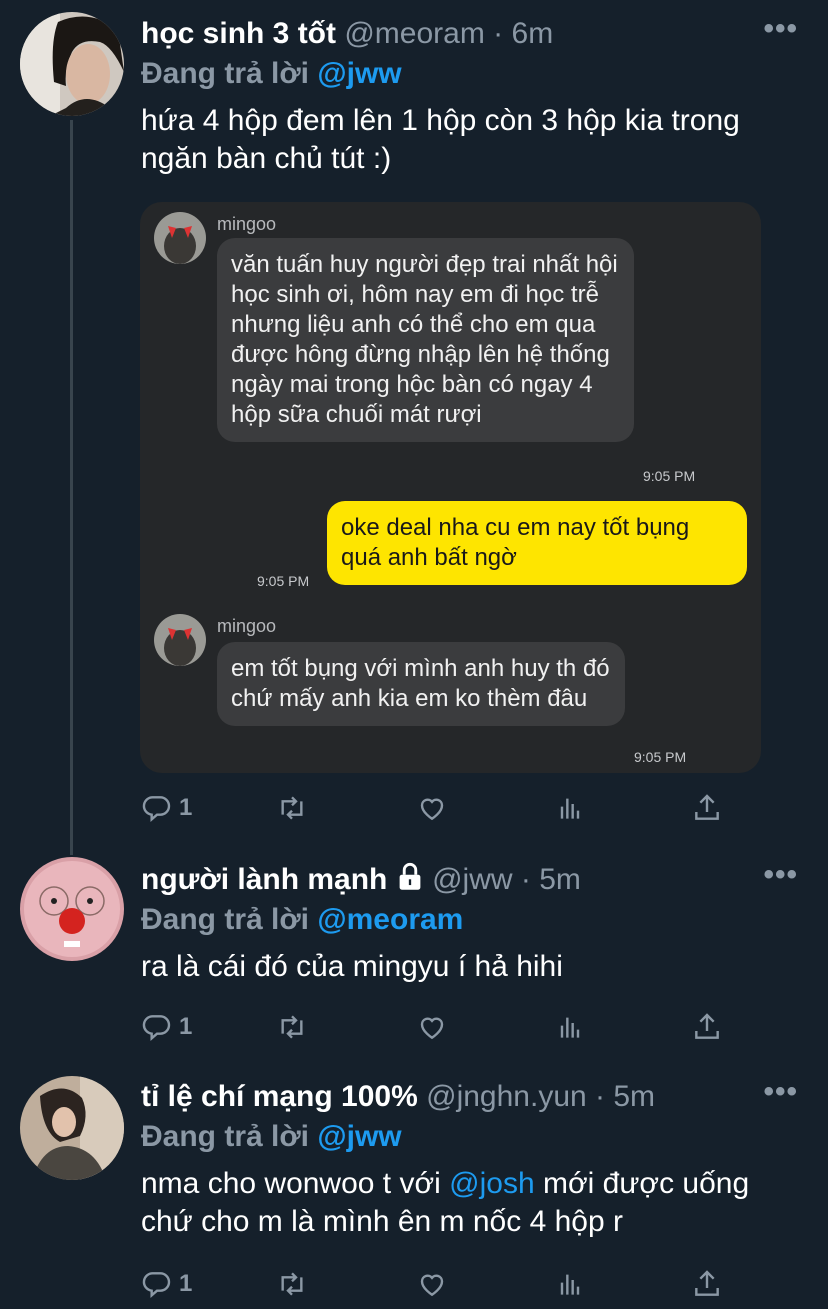 The height and width of the screenshot is (1309, 828). Describe the element at coordinates (533, 33) in the screenshot. I see `timestamp: 6m` at that location.